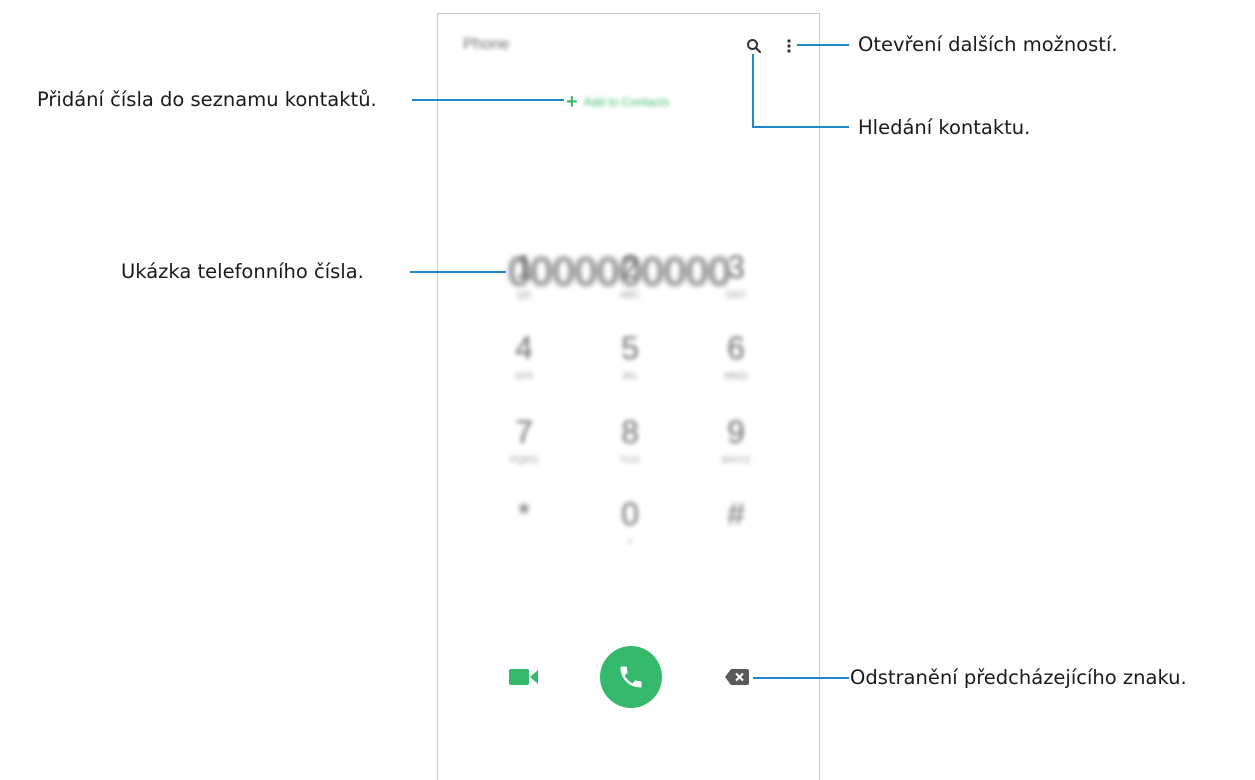 This screenshot has height=780, width=1255. I want to click on keypad-key: 4 GHI, so click(524, 357).